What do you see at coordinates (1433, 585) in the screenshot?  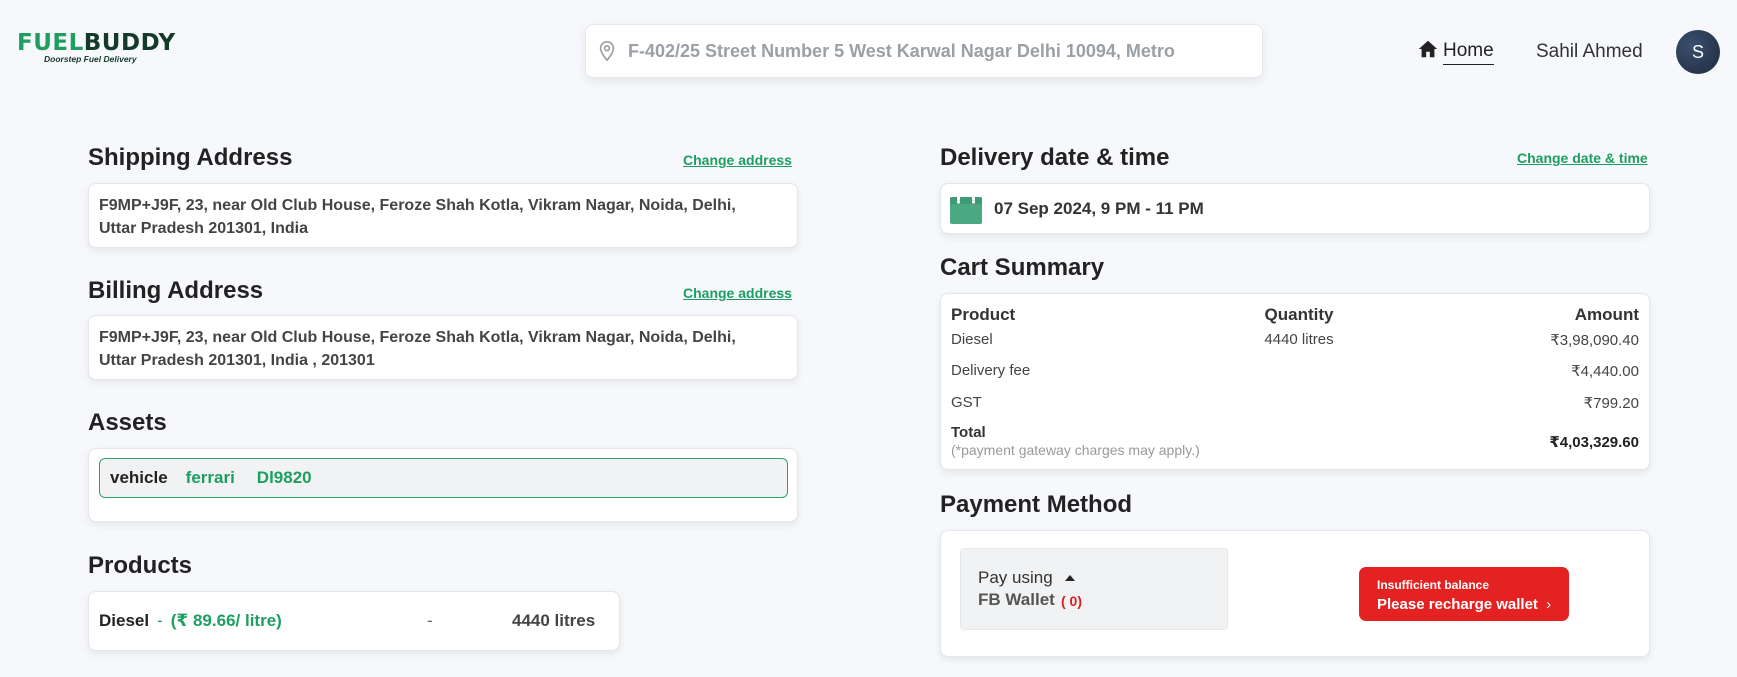 I see `insufficient-balance-text: Insufficient balance` at bounding box center [1433, 585].